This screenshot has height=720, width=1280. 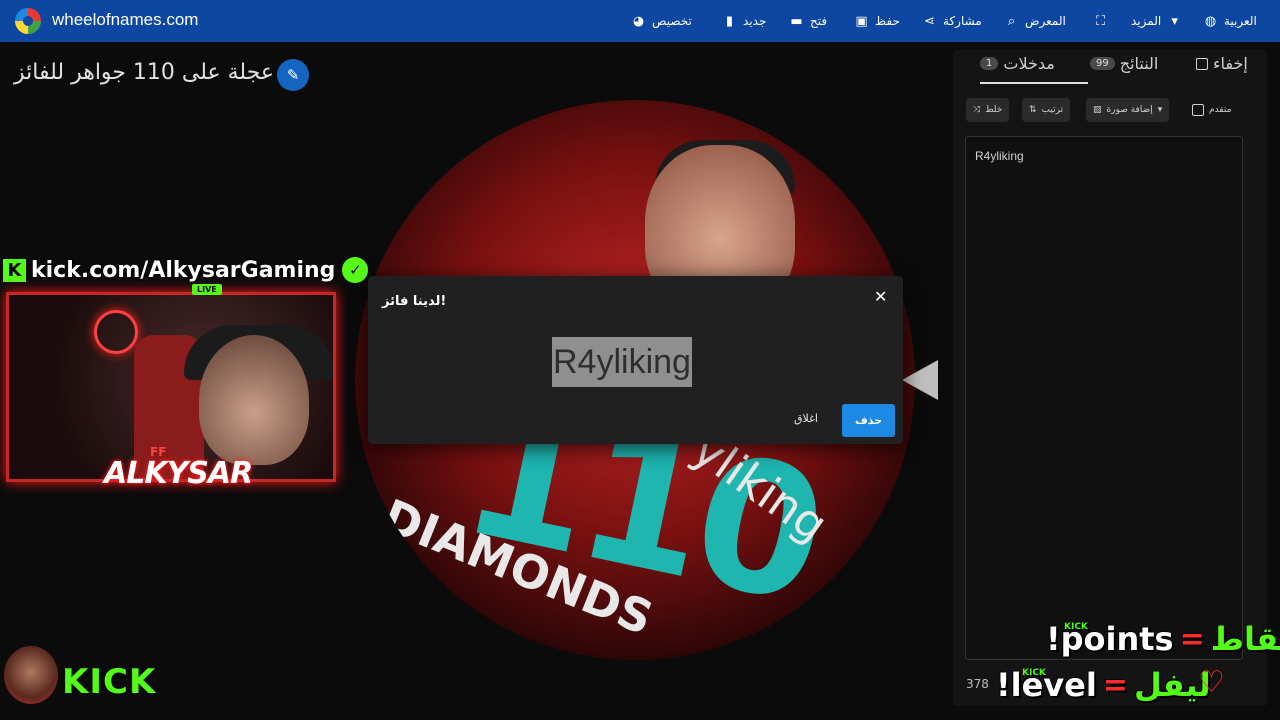 What do you see at coordinates (355, 270) in the screenshot?
I see `verified-check-icon: ✓` at bounding box center [355, 270].